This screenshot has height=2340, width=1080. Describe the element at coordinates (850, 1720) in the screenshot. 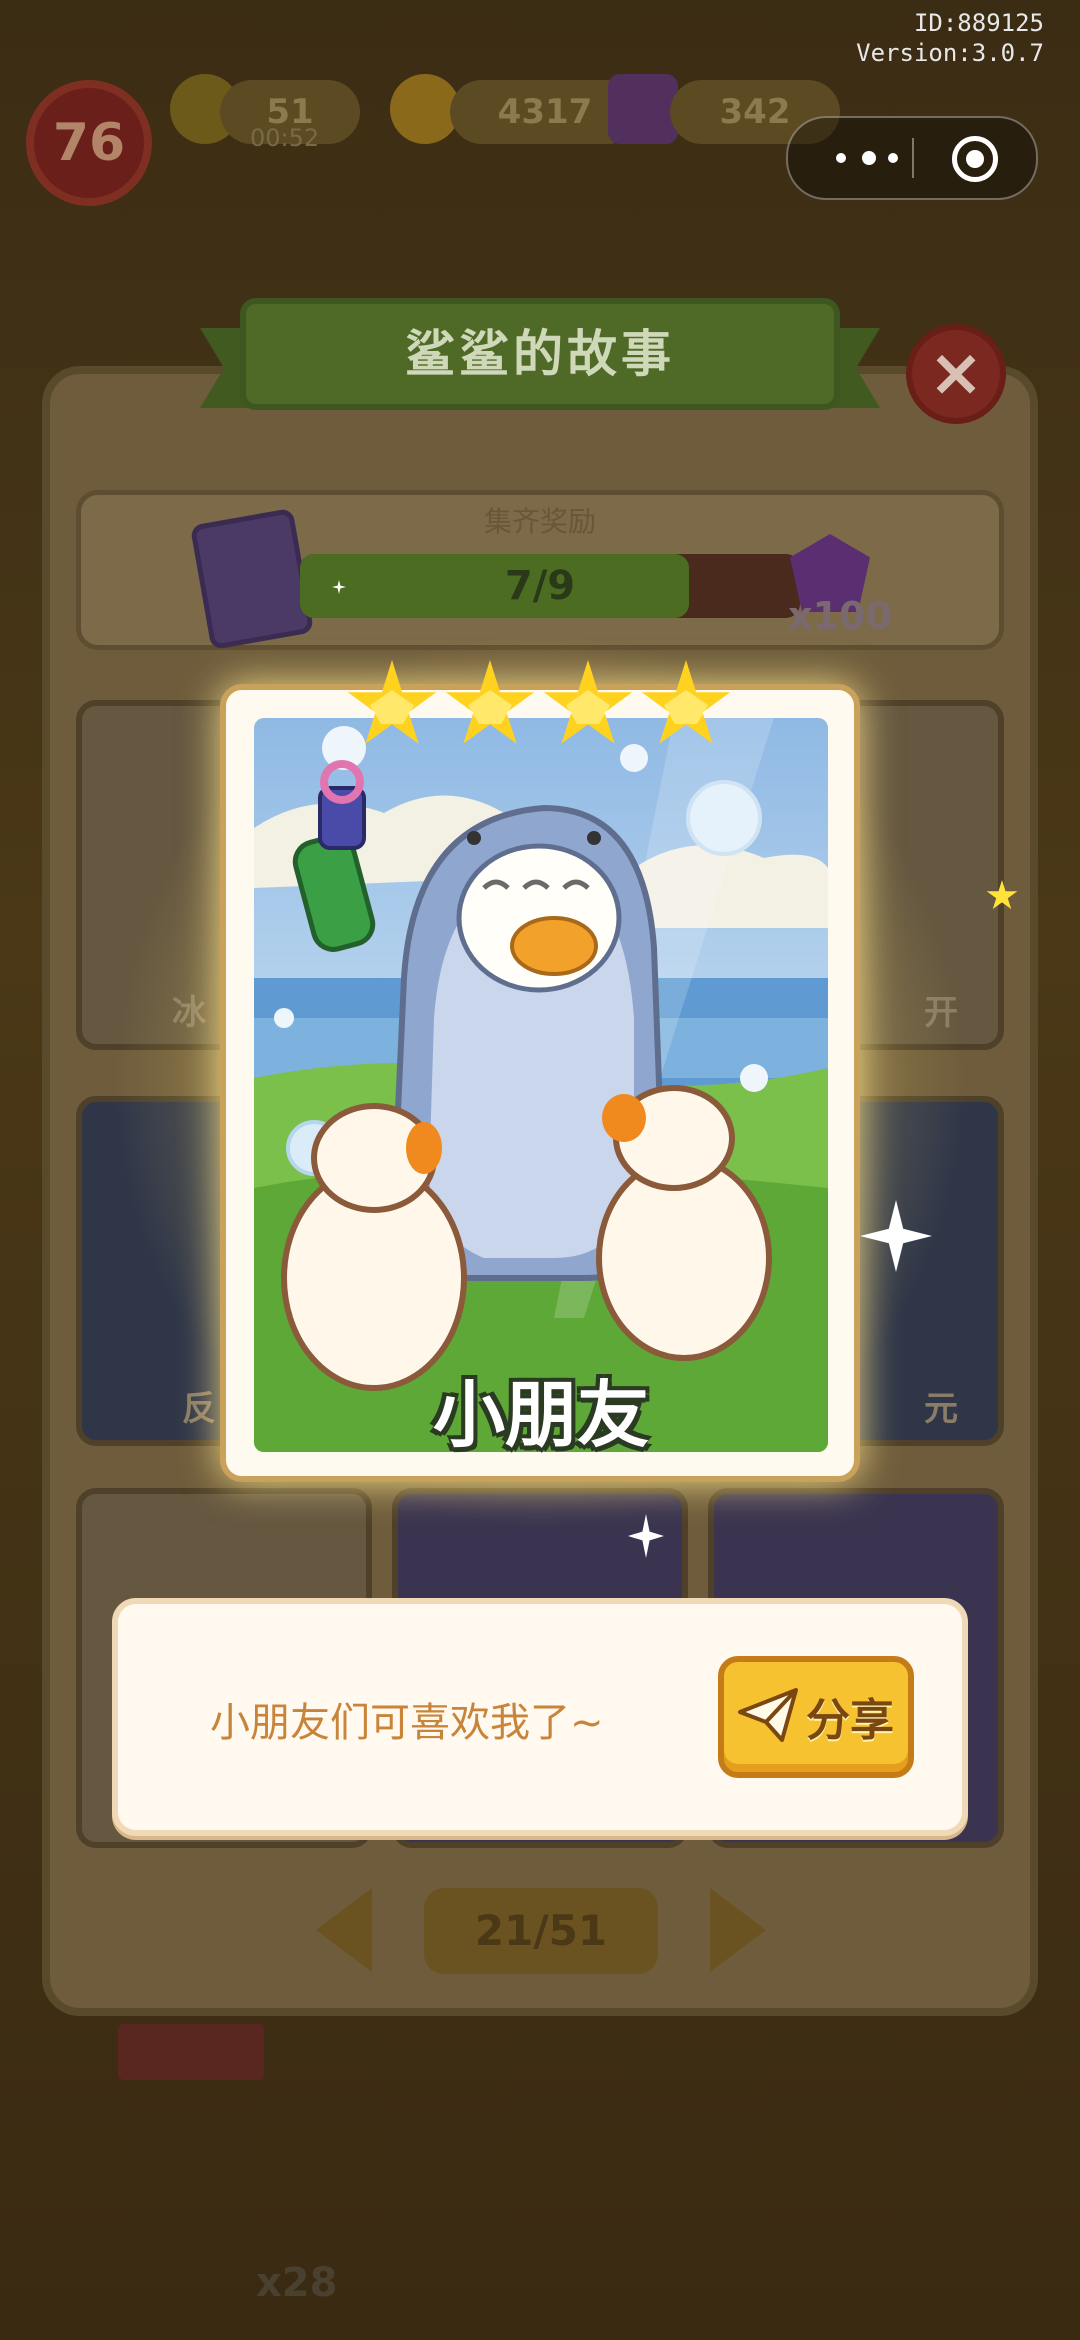

I see `share-label: 分享` at that location.